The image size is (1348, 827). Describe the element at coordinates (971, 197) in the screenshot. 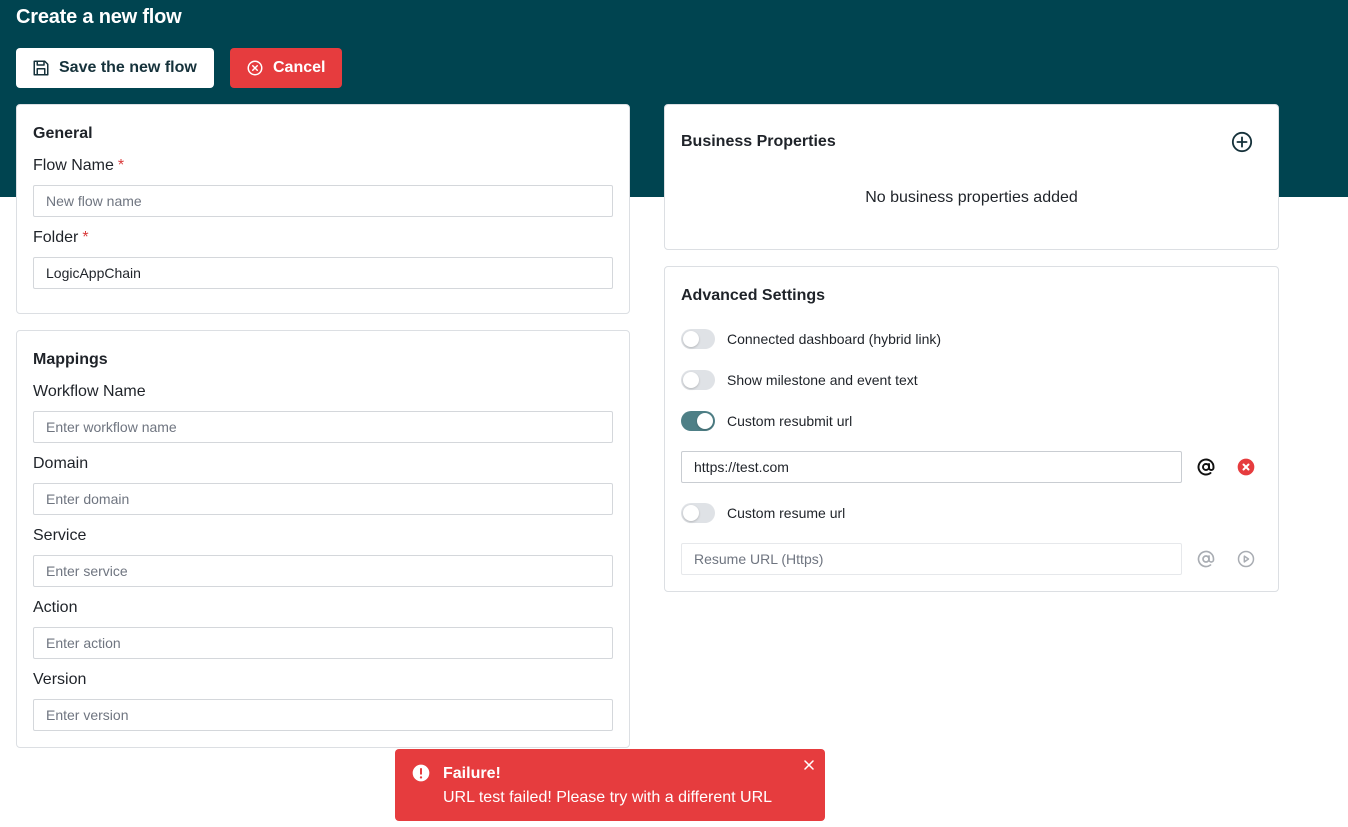

I see `business-properties-empty-text: No business properties added` at that location.